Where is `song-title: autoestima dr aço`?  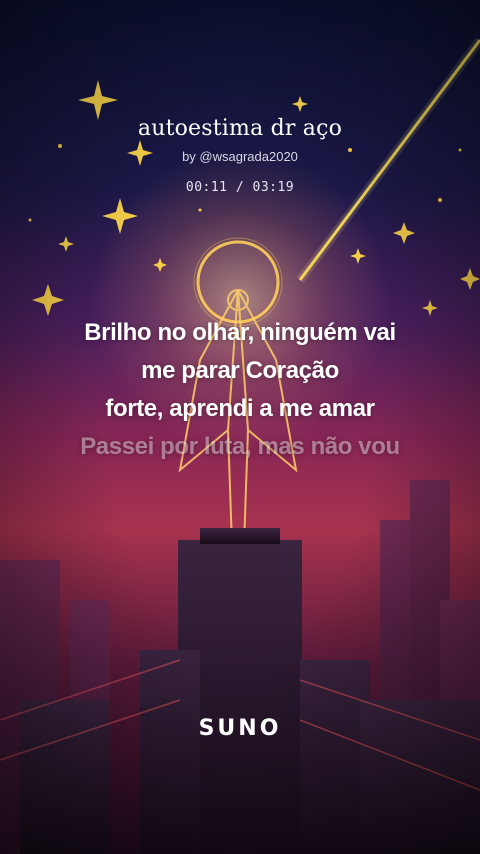 song-title: autoestima dr aço is located at coordinates (240, 128).